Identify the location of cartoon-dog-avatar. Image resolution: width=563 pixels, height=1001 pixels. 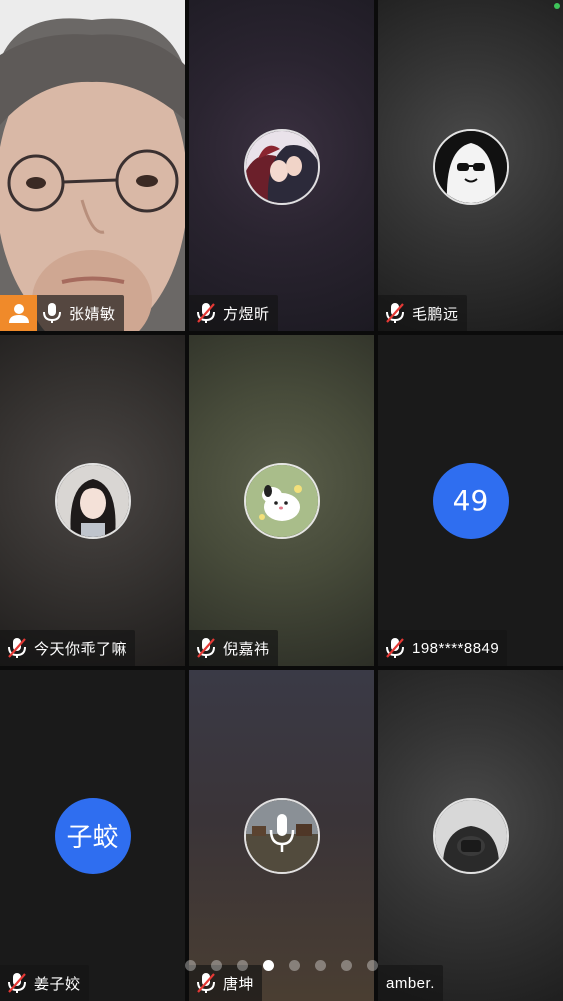
(281, 500).